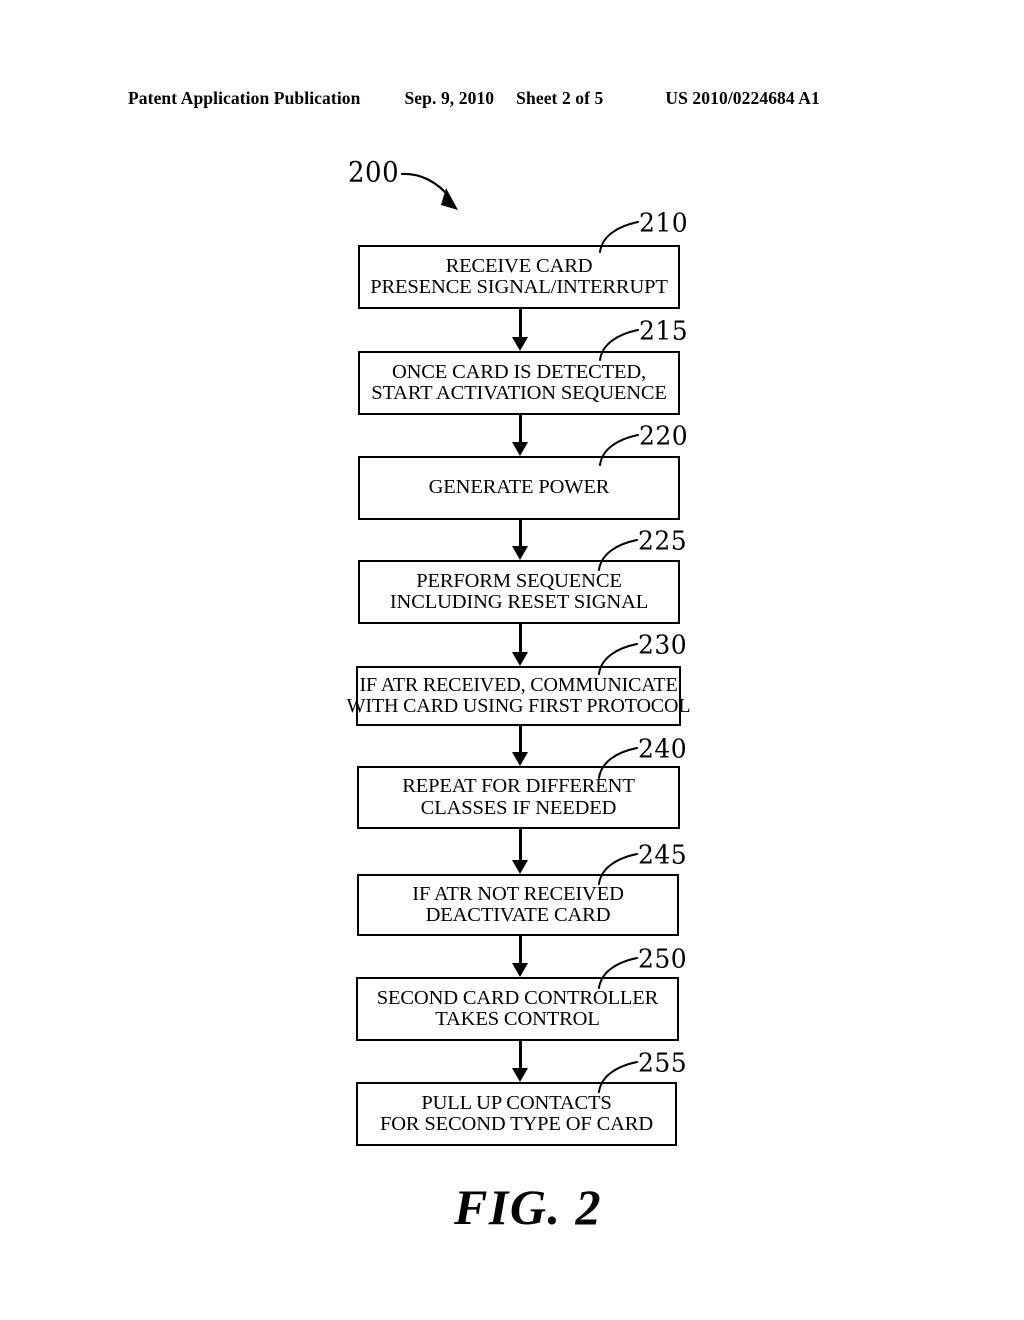 The image size is (1024, 1320). What do you see at coordinates (518, 807) in the screenshot?
I see `flow-step-240-line-2: CLASSES IF NEEDED` at bounding box center [518, 807].